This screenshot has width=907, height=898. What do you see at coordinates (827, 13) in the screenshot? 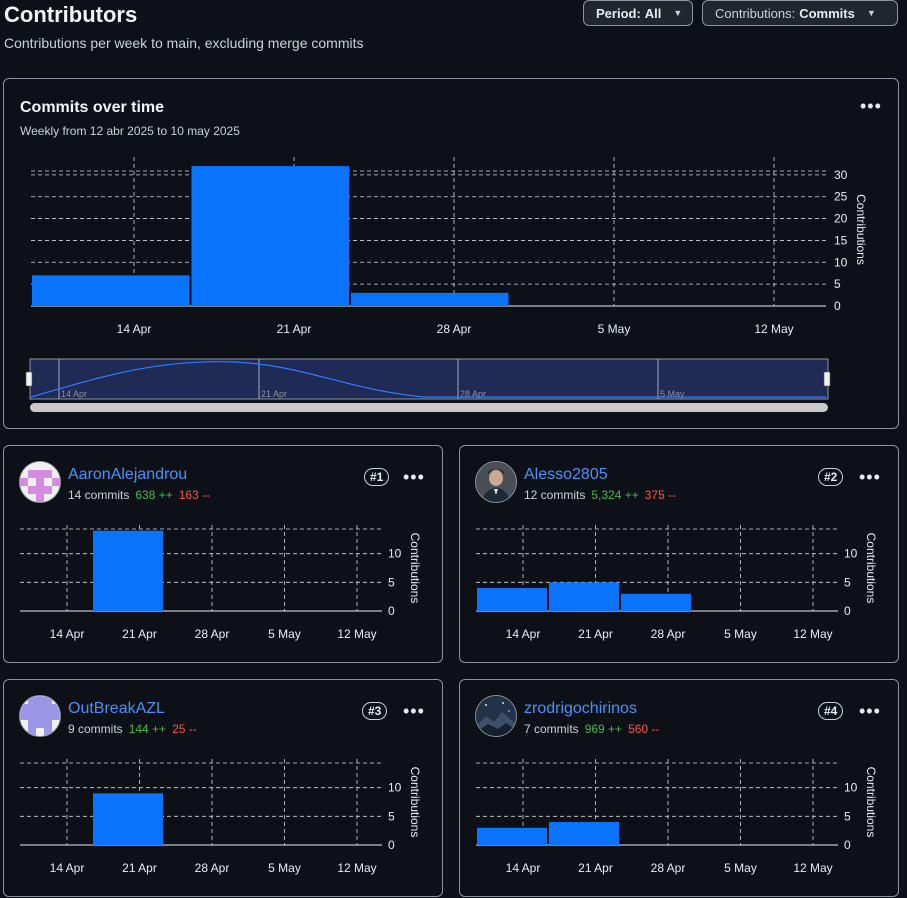
I see `contributions-value: Commits` at bounding box center [827, 13].